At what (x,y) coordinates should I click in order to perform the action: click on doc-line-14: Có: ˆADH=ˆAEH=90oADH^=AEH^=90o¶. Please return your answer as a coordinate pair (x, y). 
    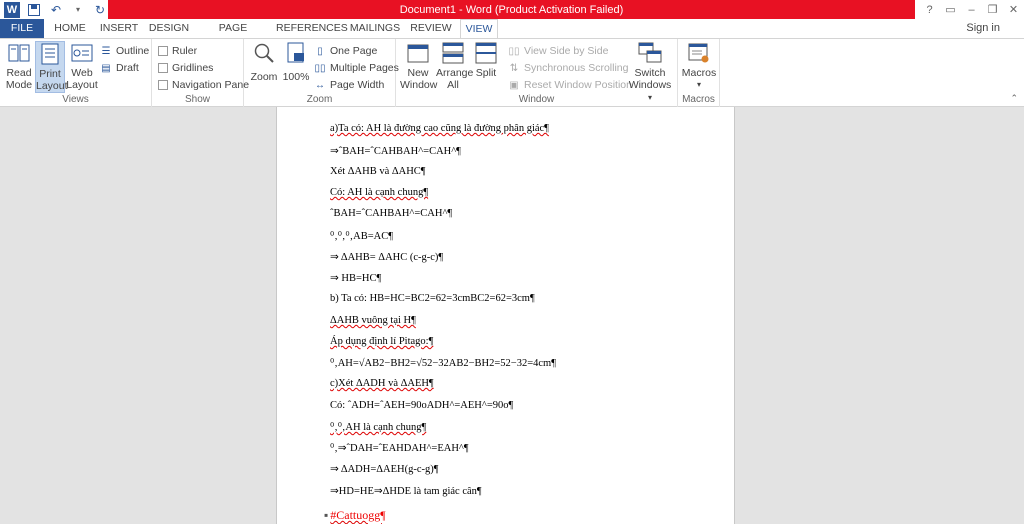
    Looking at the image, I should click on (422, 405).